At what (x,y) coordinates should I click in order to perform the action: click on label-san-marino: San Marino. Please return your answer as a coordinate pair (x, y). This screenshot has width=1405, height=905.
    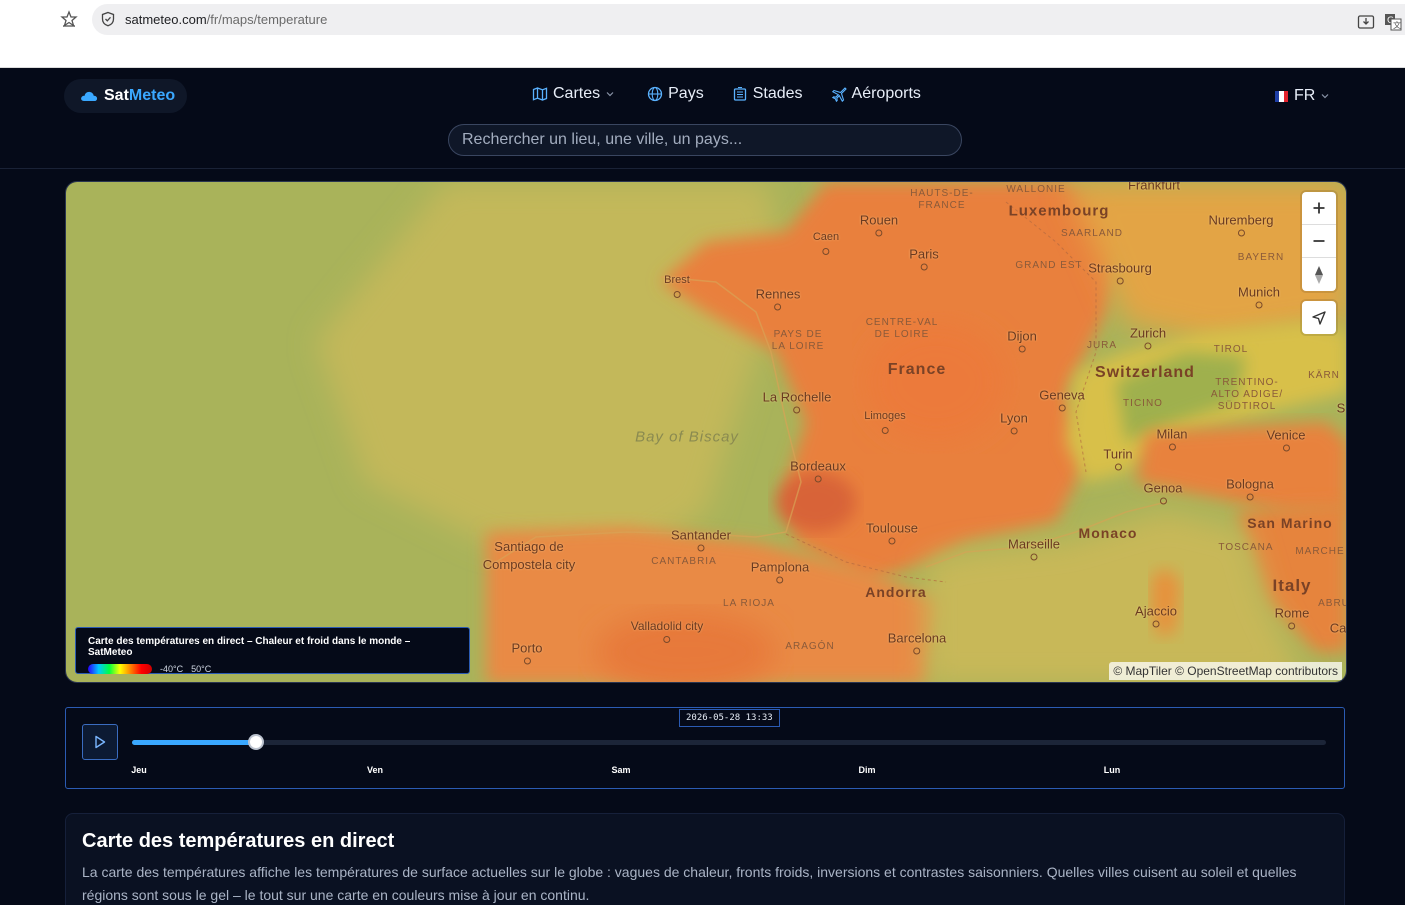
    Looking at the image, I should click on (1290, 523).